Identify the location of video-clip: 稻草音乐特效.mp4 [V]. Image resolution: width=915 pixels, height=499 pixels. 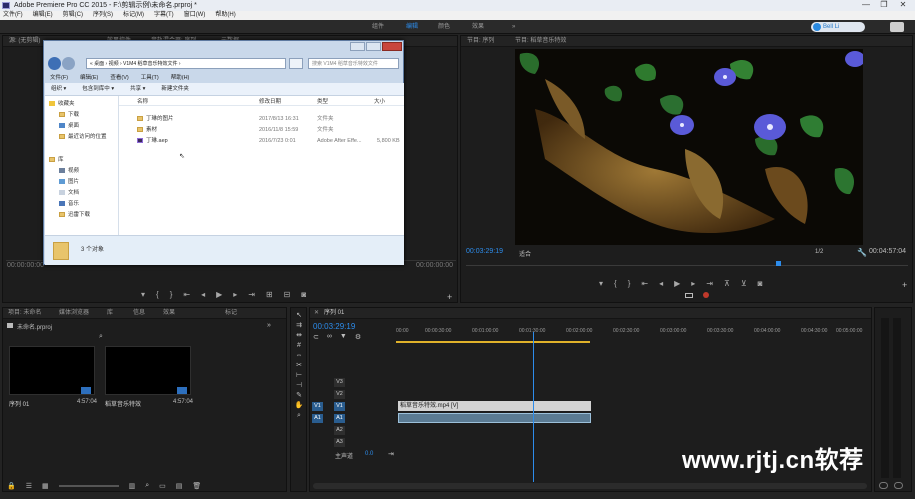
(494, 406).